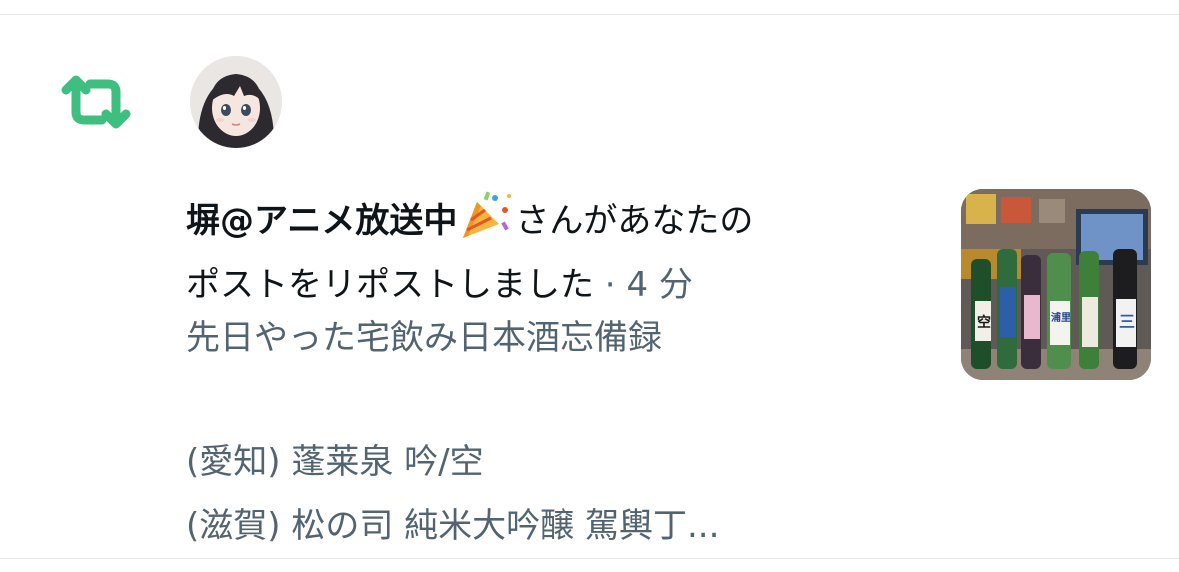  I want to click on bottle-label-sora: 空, so click(984, 322).